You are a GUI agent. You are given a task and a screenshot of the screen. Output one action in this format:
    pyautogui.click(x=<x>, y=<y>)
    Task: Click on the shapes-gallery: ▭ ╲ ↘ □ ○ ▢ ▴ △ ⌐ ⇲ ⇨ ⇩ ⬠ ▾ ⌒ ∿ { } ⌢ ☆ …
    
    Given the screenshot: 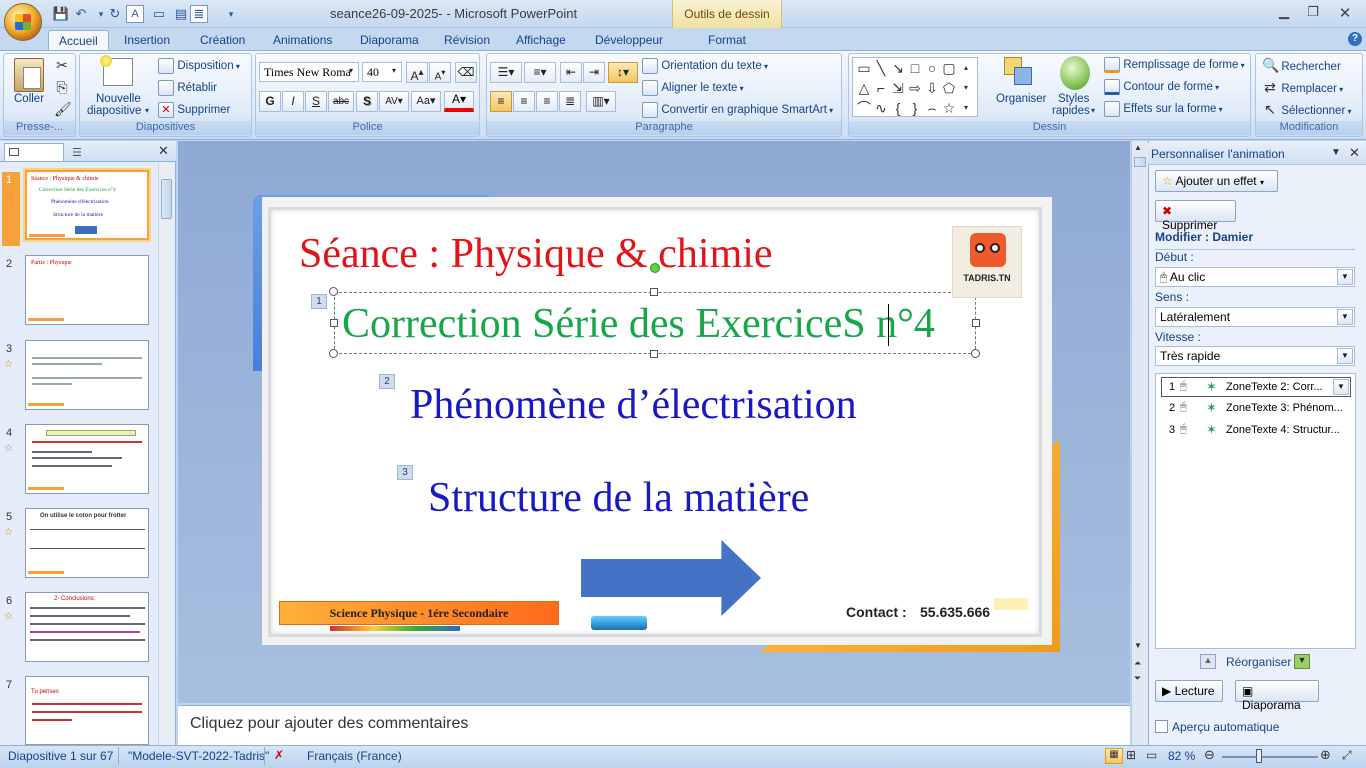 What is the action you would take?
    pyautogui.click(x=915, y=87)
    